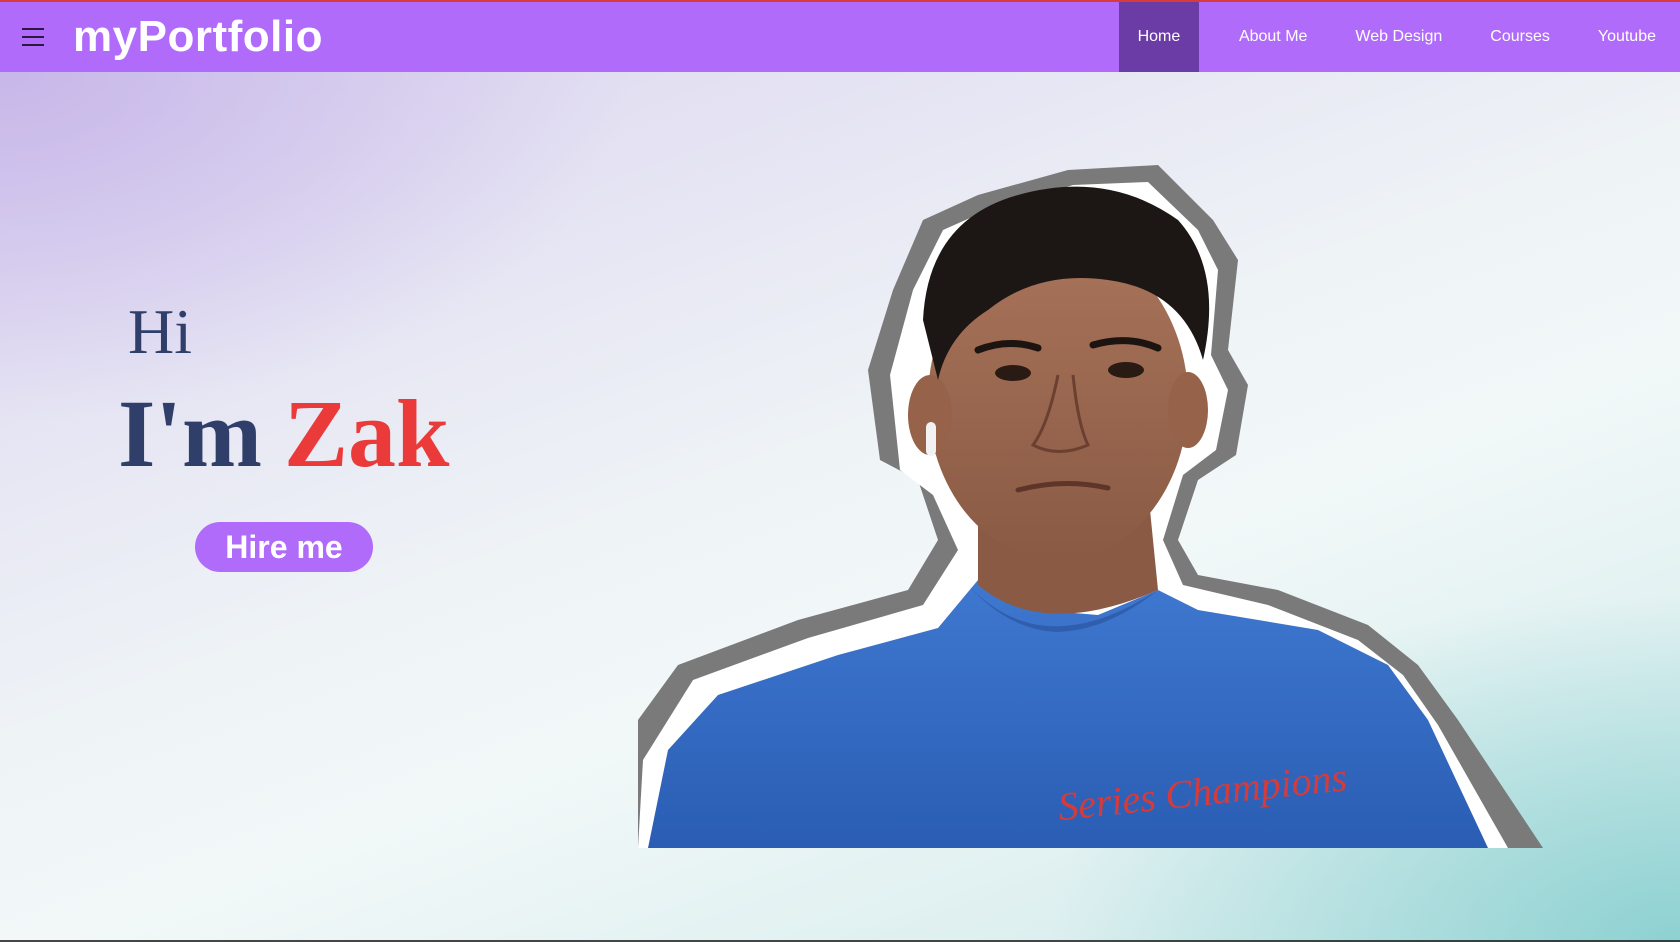 The height and width of the screenshot is (942, 1680). I want to click on site-logo-title: myPortfolio, so click(198, 37).